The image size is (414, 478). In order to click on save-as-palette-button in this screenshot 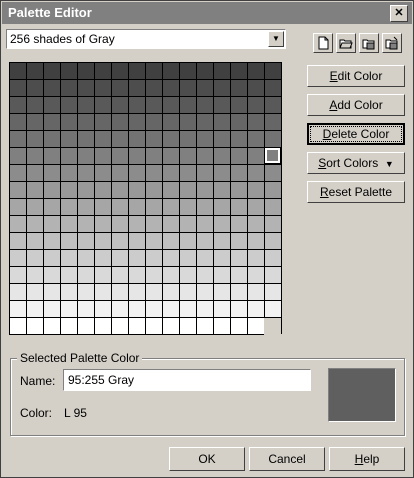, I will do `click(392, 43)`.